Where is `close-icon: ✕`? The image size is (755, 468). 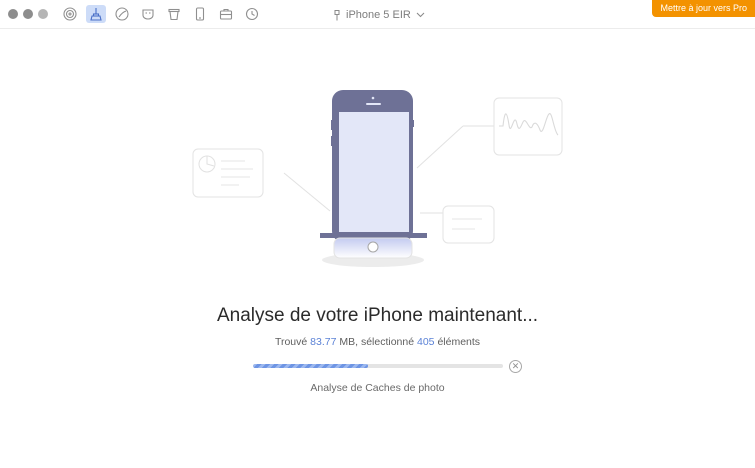 close-icon: ✕ is located at coordinates (515, 366).